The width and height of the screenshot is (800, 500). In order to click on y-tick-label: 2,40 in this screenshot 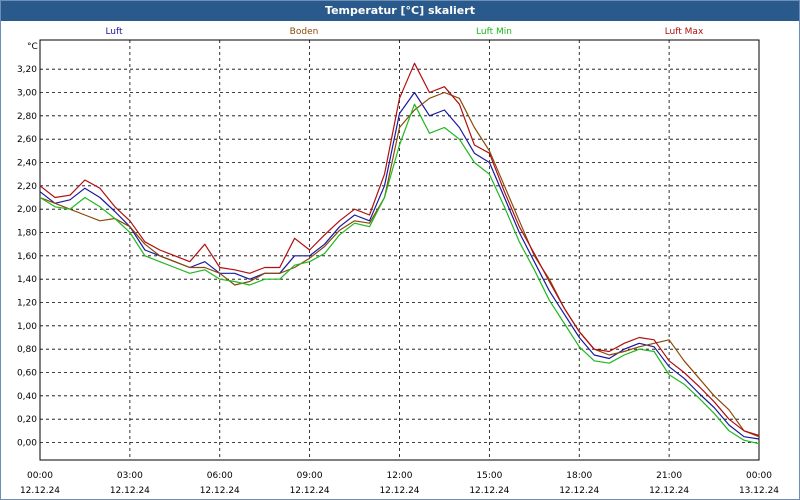, I will do `click(27, 164)`.